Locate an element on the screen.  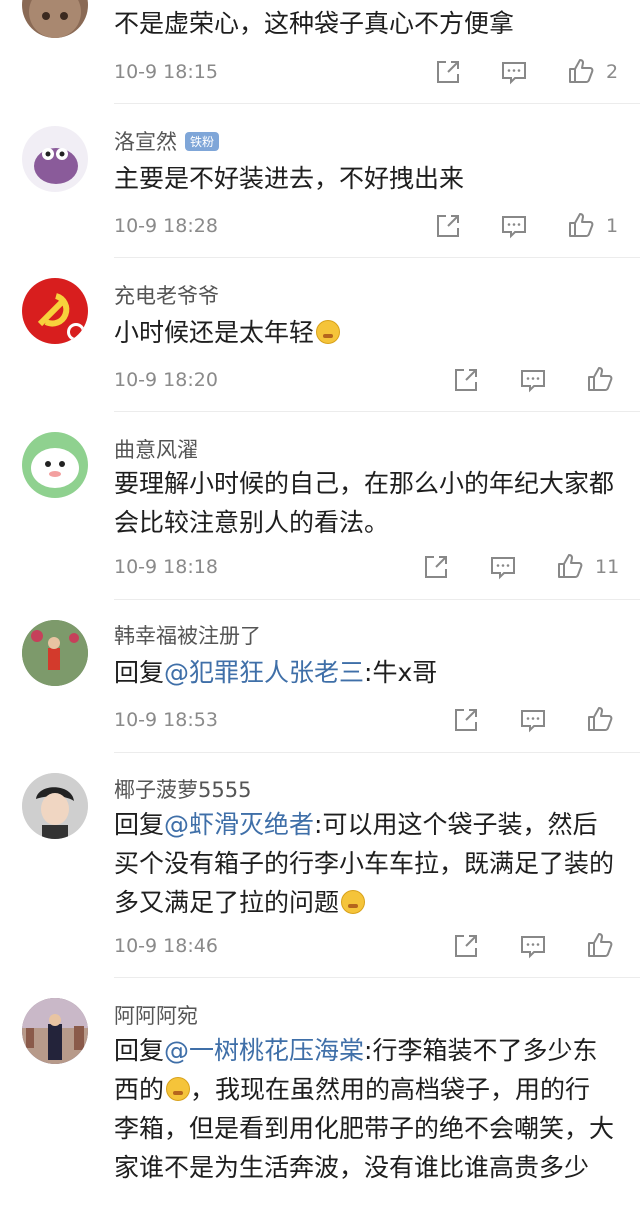
comment-time: 10-9 18:53 is located at coordinates (166, 720).